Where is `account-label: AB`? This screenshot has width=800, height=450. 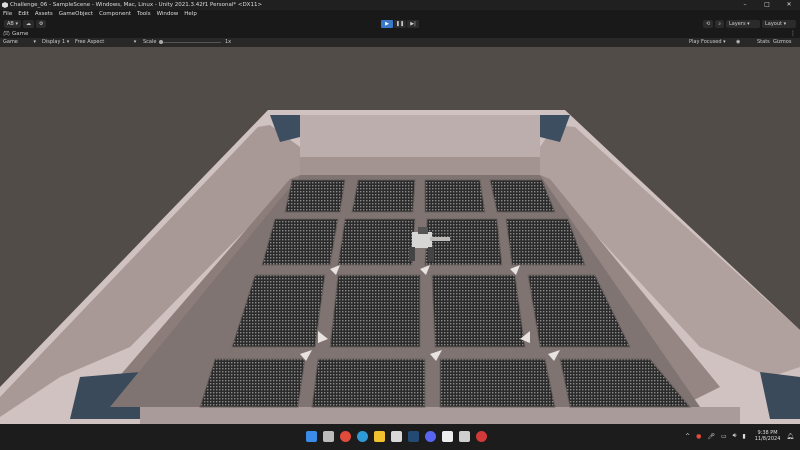 account-label: AB is located at coordinates (10, 24).